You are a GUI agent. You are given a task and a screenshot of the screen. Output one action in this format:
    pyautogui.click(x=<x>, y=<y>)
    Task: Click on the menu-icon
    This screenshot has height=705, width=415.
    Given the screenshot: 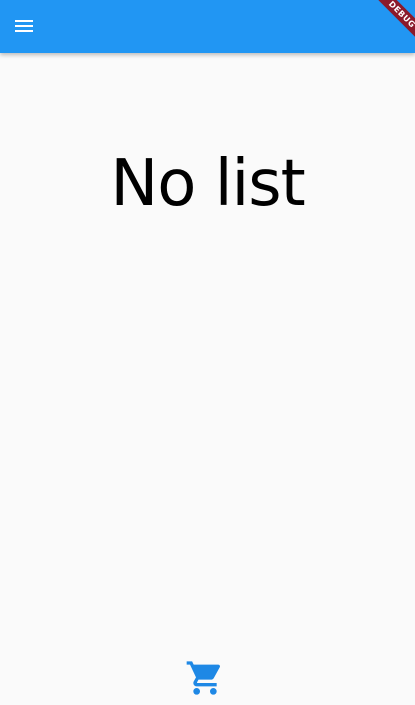 What is the action you would take?
    pyautogui.click(x=24, y=26)
    